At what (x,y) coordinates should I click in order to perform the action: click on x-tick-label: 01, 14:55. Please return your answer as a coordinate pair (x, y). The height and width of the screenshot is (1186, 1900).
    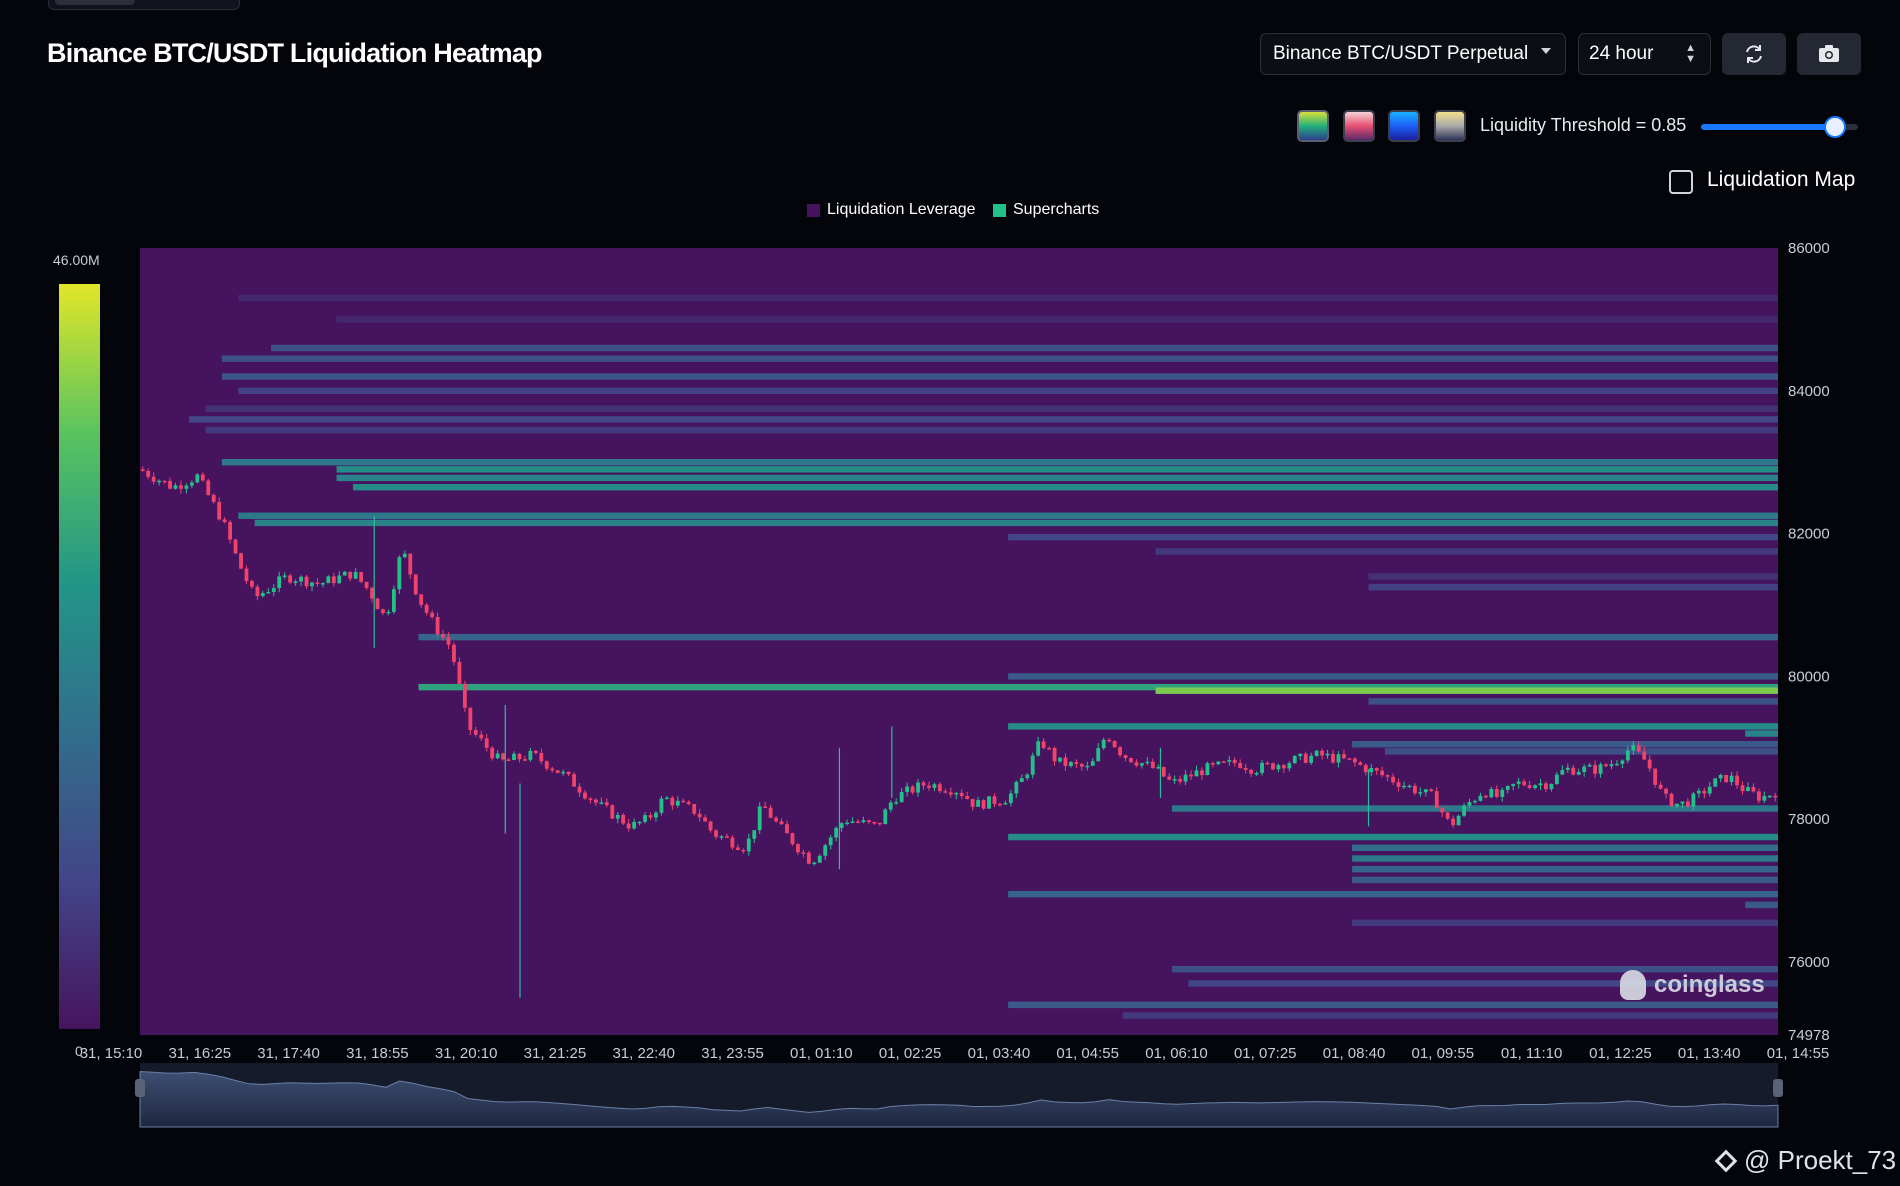
    Looking at the image, I should click on (1798, 1053).